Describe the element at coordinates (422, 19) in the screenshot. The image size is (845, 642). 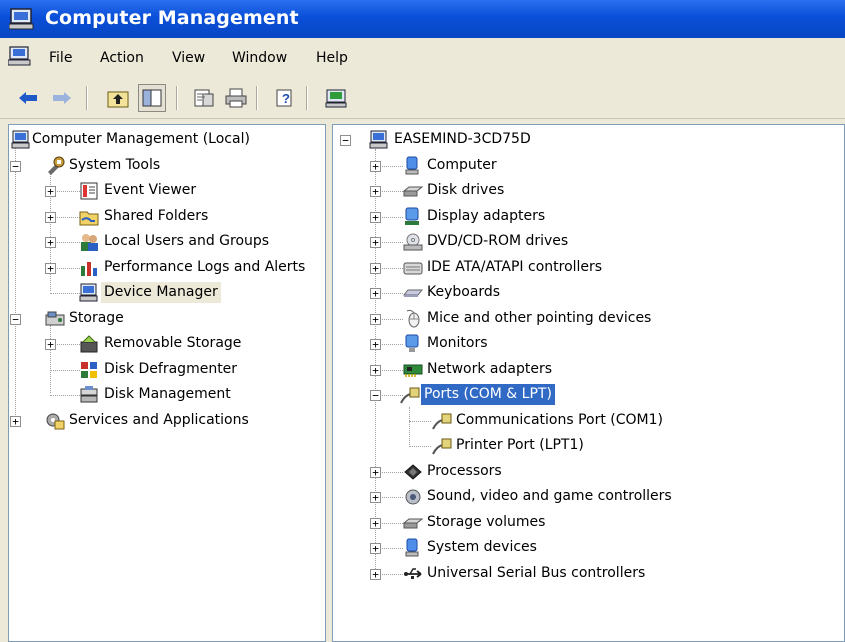
I see `title-bar: Computer Management` at that location.